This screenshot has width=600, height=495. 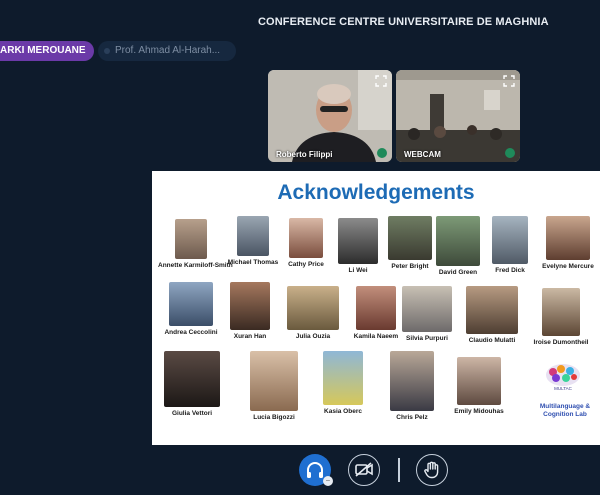 I want to click on person-card: Lucia Bigozzi, so click(x=274, y=386).